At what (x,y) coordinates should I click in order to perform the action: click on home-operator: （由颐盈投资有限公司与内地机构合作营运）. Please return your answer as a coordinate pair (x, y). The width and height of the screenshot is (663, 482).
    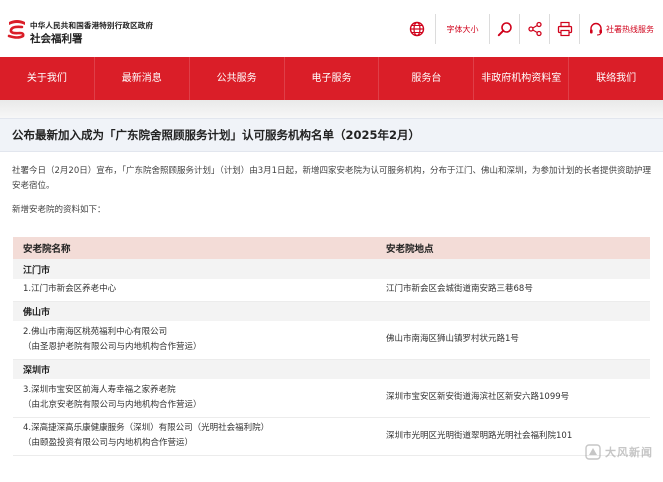
    Looking at the image, I should click on (108, 443).